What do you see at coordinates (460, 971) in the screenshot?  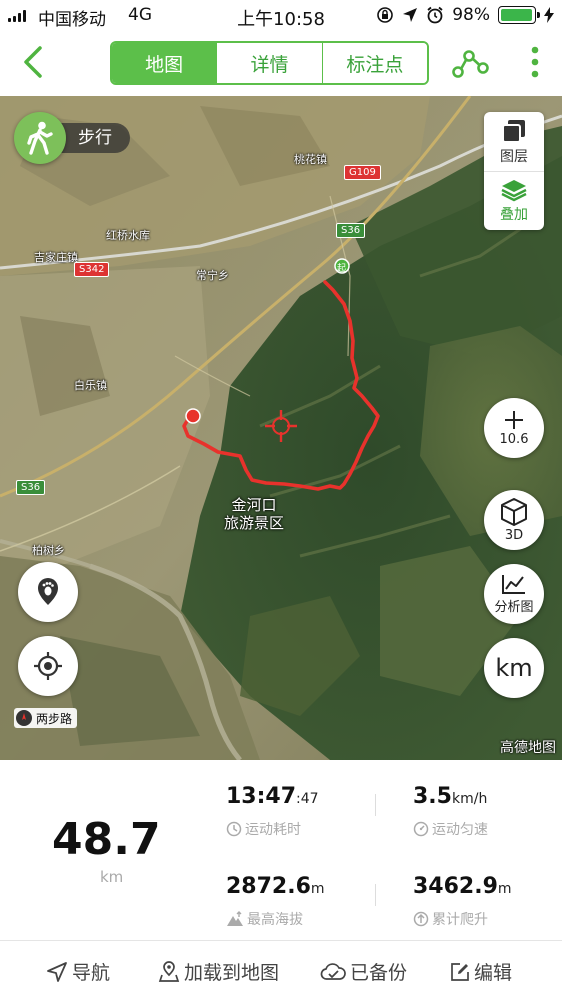 I see `edit-icon` at bounding box center [460, 971].